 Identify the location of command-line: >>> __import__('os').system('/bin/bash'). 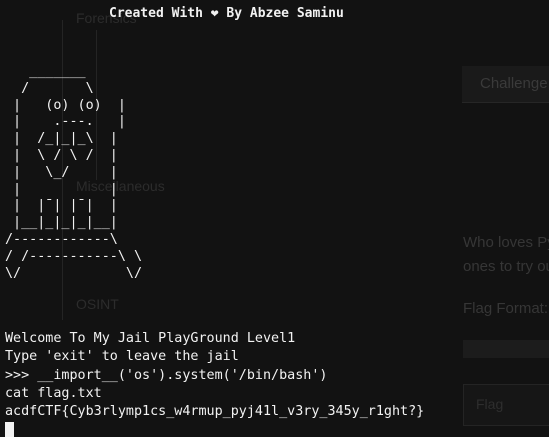
(166, 375).